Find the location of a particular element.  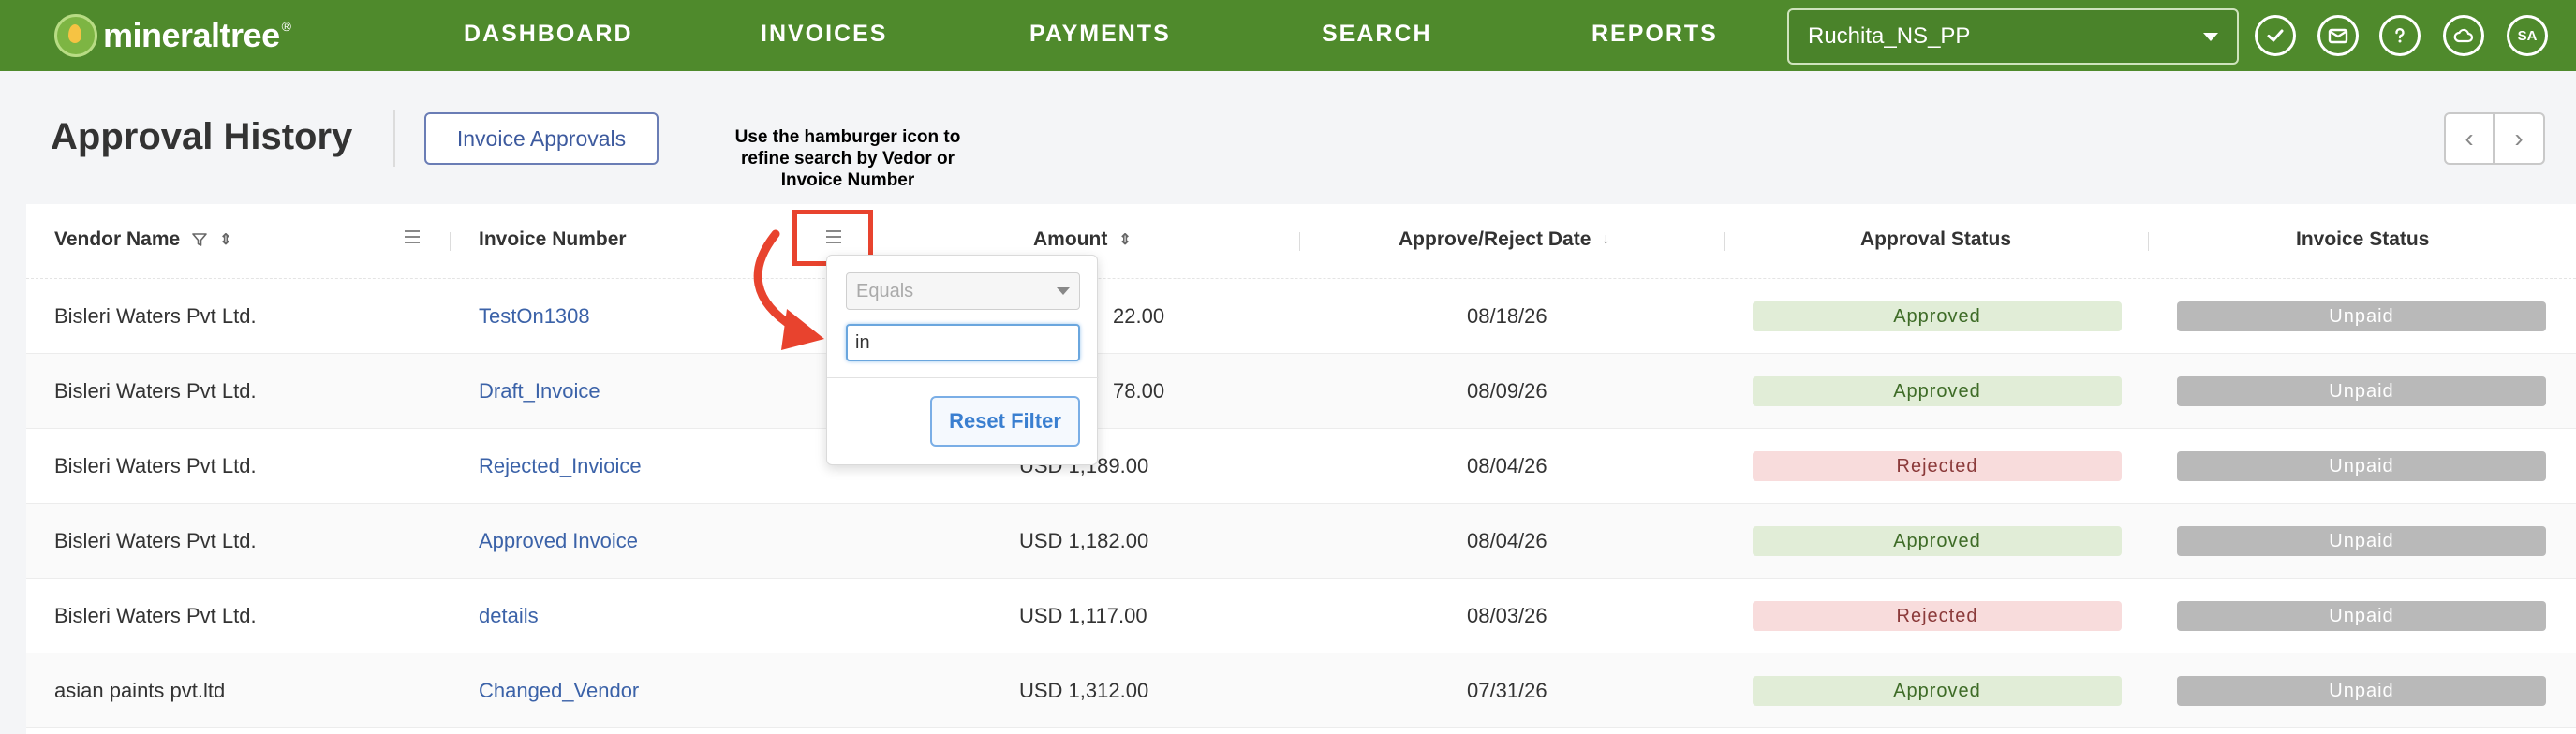

next-page-button: › is located at coordinates (2520, 138).